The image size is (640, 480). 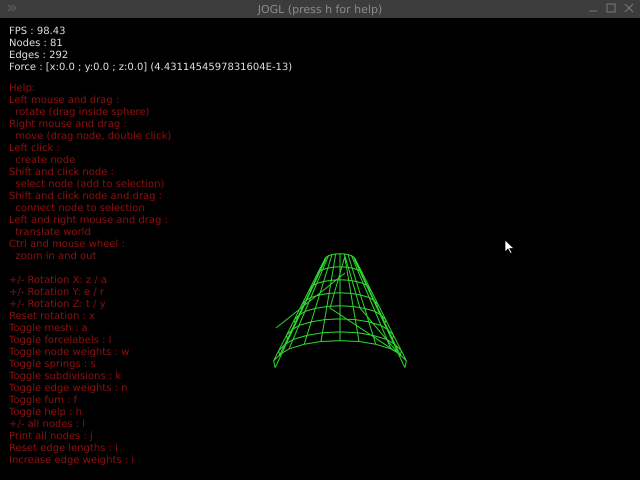 I want to click on help-line: Left and right mouse and drag :, so click(x=88, y=221).